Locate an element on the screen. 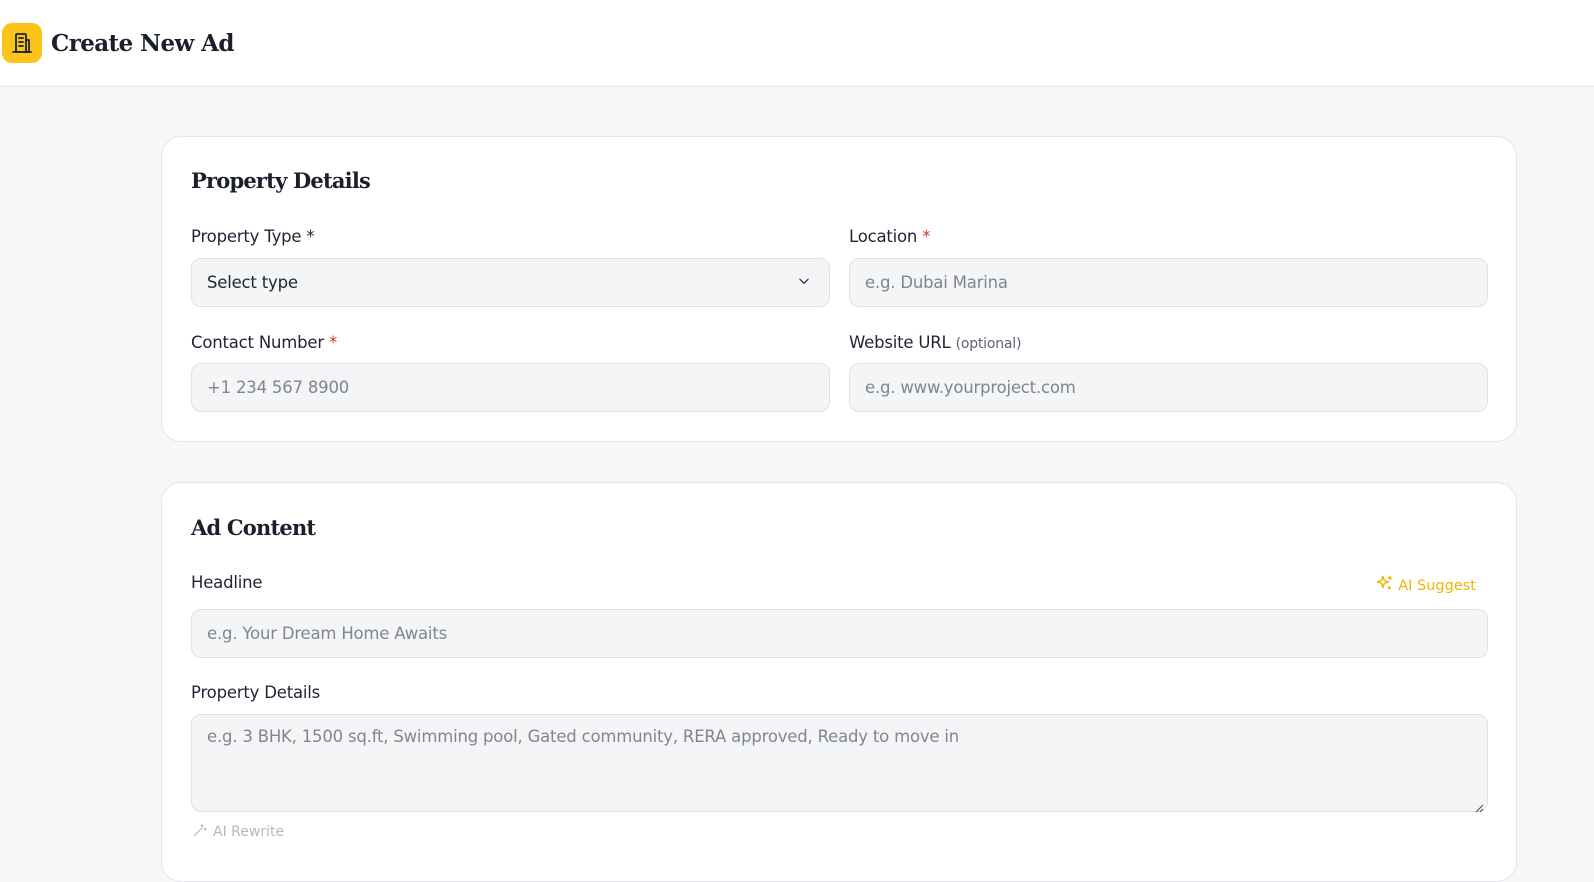  location-label: Location * is located at coordinates (890, 236).